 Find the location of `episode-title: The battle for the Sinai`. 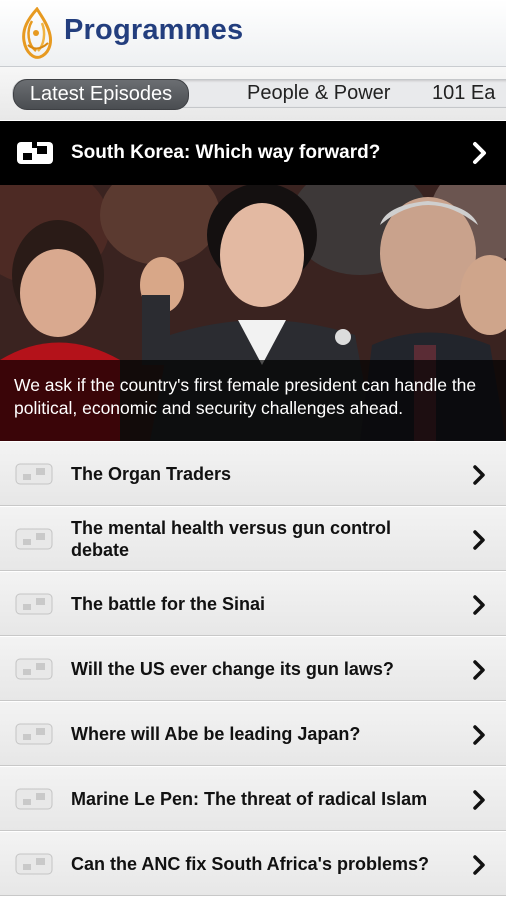

episode-title: The battle for the Sinai is located at coordinates (168, 603).